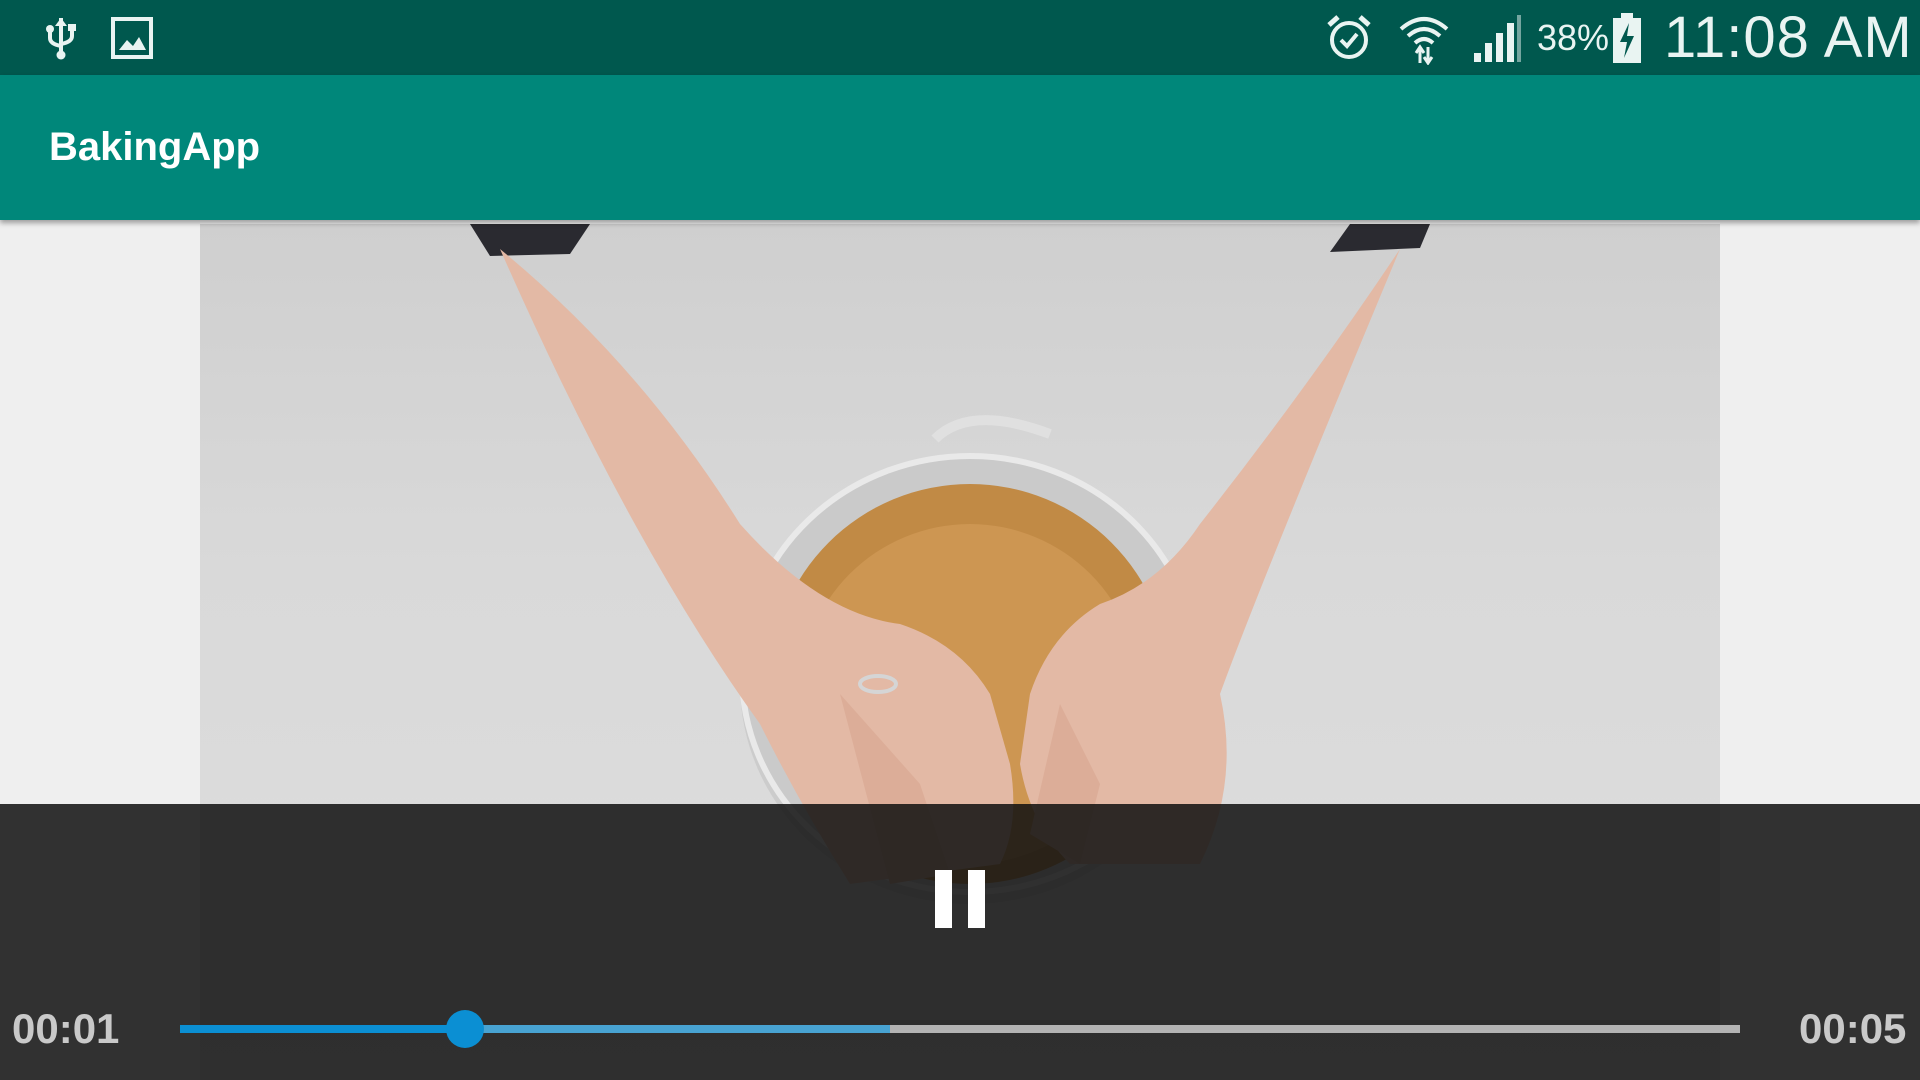 The height and width of the screenshot is (1080, 1920). I want to click on pause-button, so click(960, 899).